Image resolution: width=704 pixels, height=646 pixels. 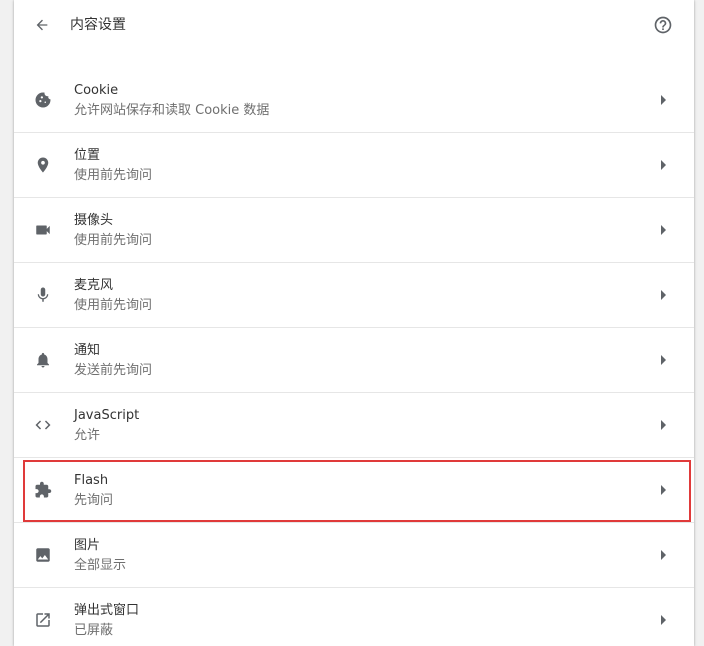 I want to click on setting-title: 位置, so click(x=87, y=155).